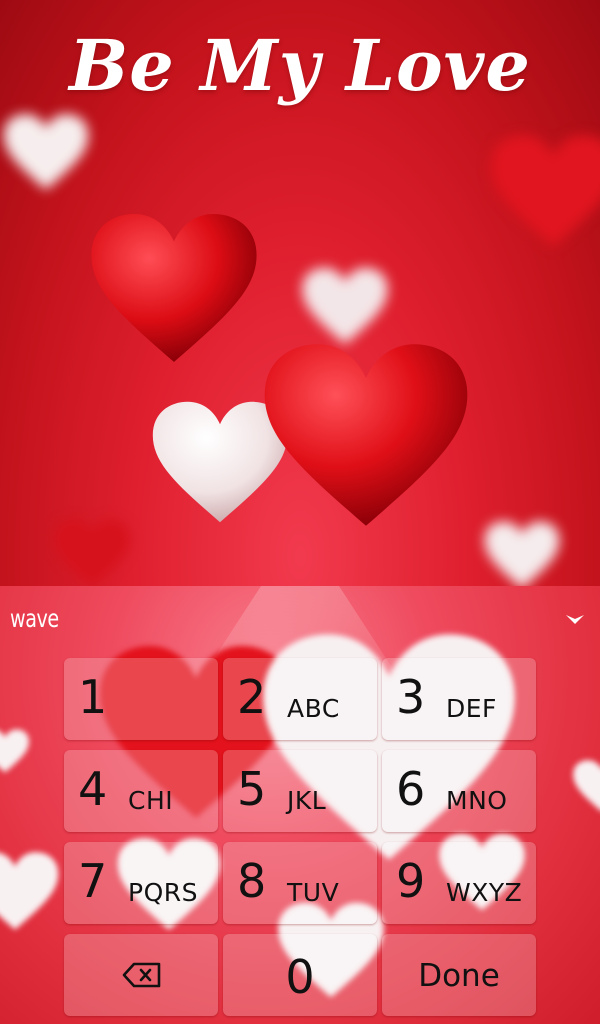 Image resolution: width=600 pixels, height=1024 pixels. I want to click on backspace-icon, so click(142, 975).